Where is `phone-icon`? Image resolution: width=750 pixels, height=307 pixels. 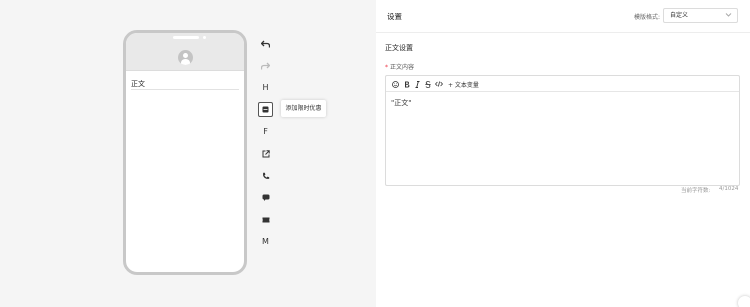
phone-icon is located at coordinates (265, 175).